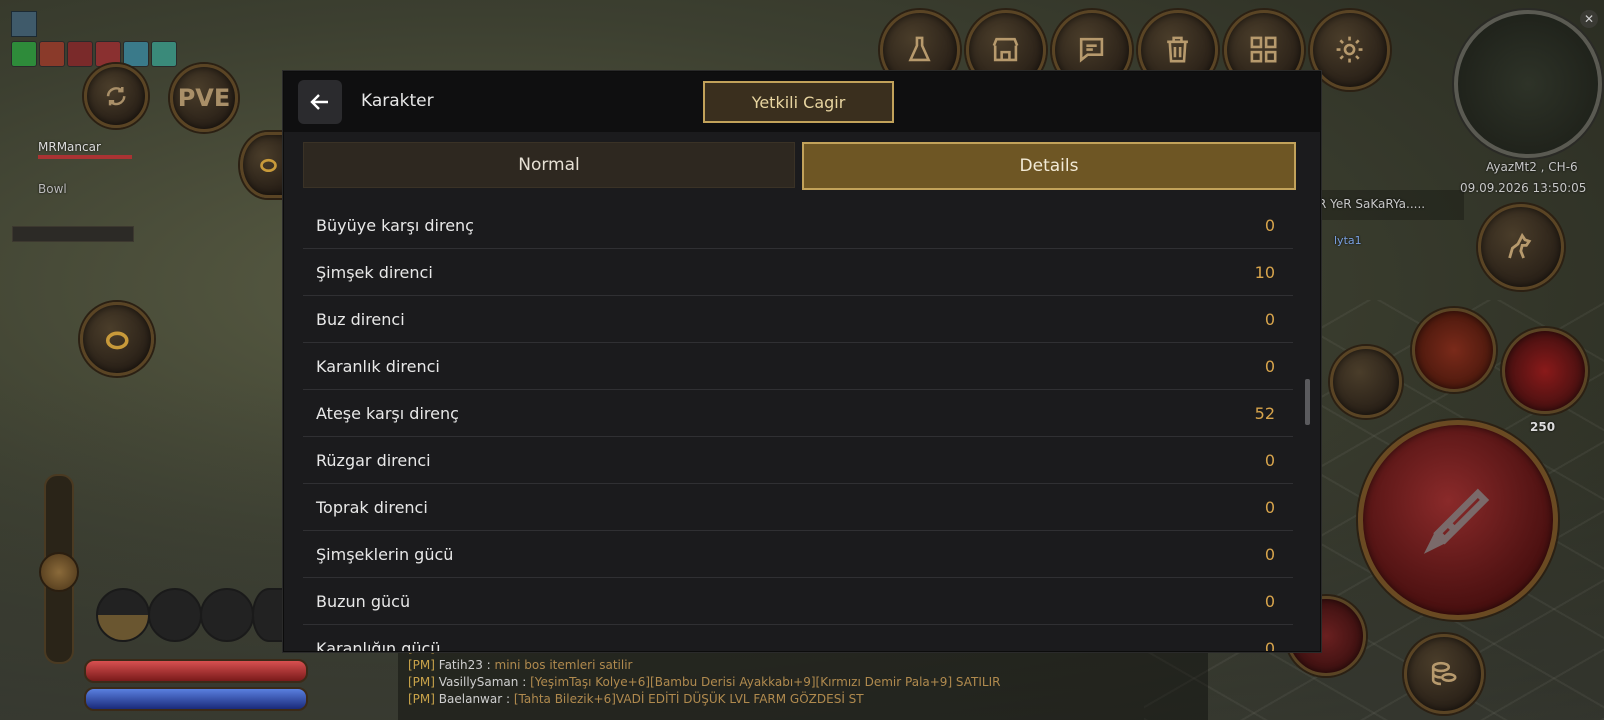  What do you see at coordinates (798, 102) in the screenshot?
I see `call-gm-button: Yetkili Cagir` at bounding box center [798, 102].